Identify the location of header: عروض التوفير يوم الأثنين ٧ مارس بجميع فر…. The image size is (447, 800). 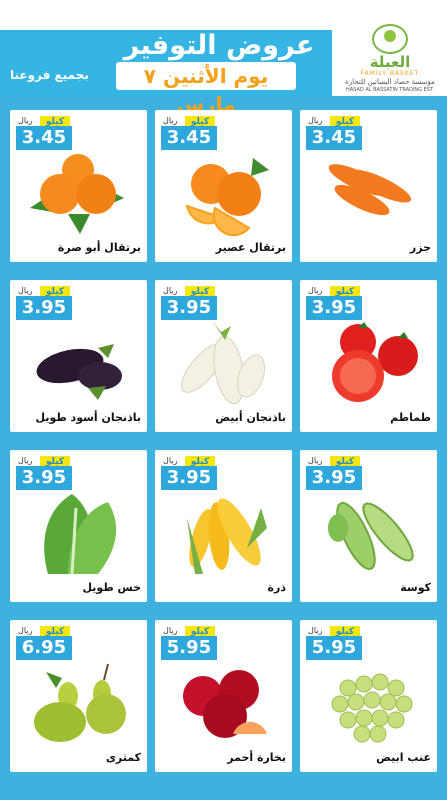
(223, 58).